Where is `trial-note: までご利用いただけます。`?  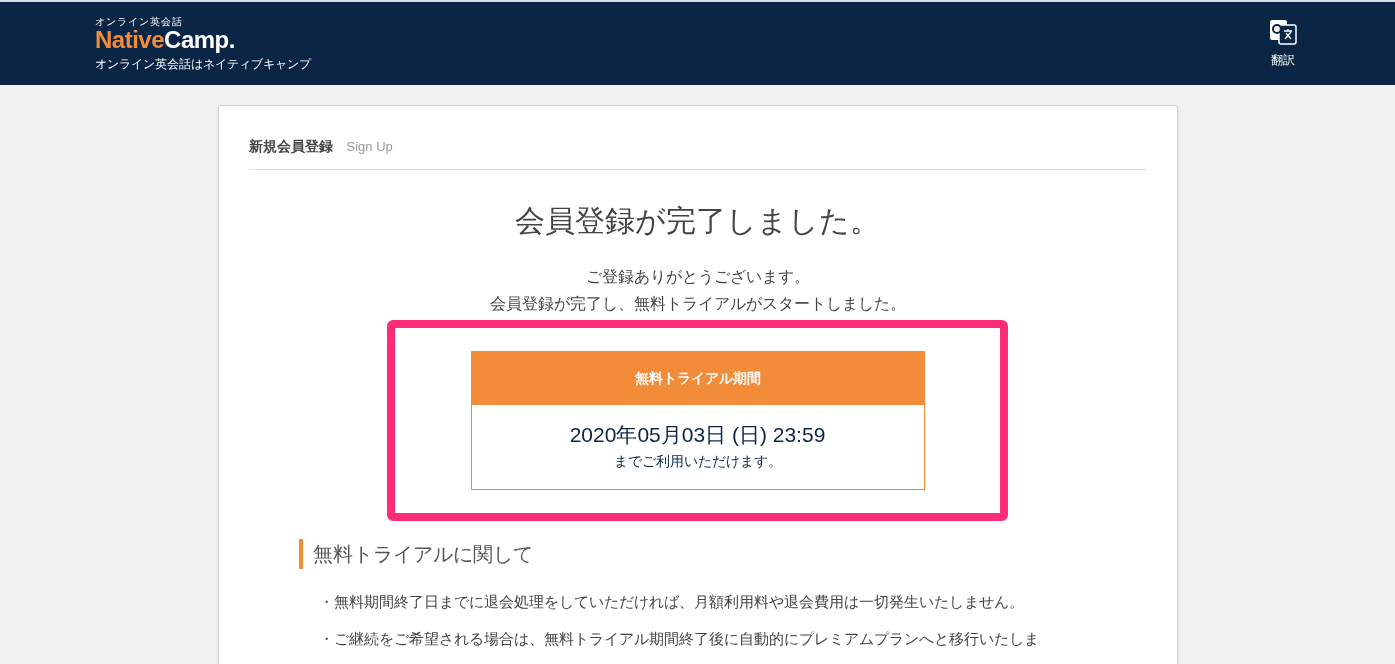 trial-note: までご利用いただけます。 is located at coordinates (697, 461).